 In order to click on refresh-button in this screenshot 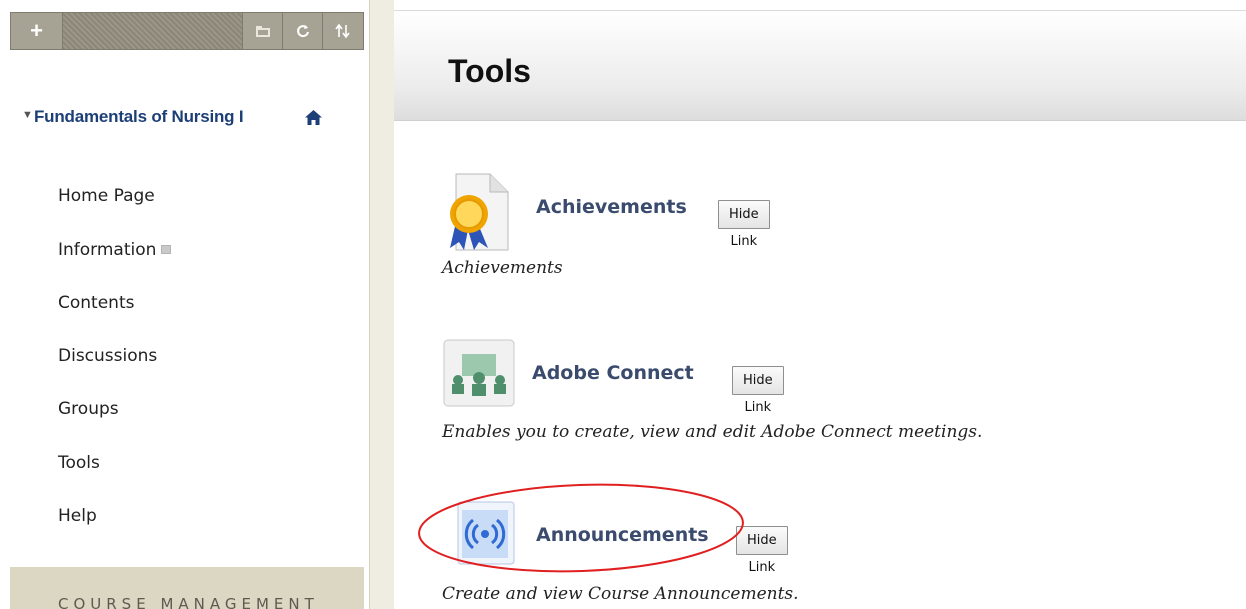, I will do `click(303, 31)`.